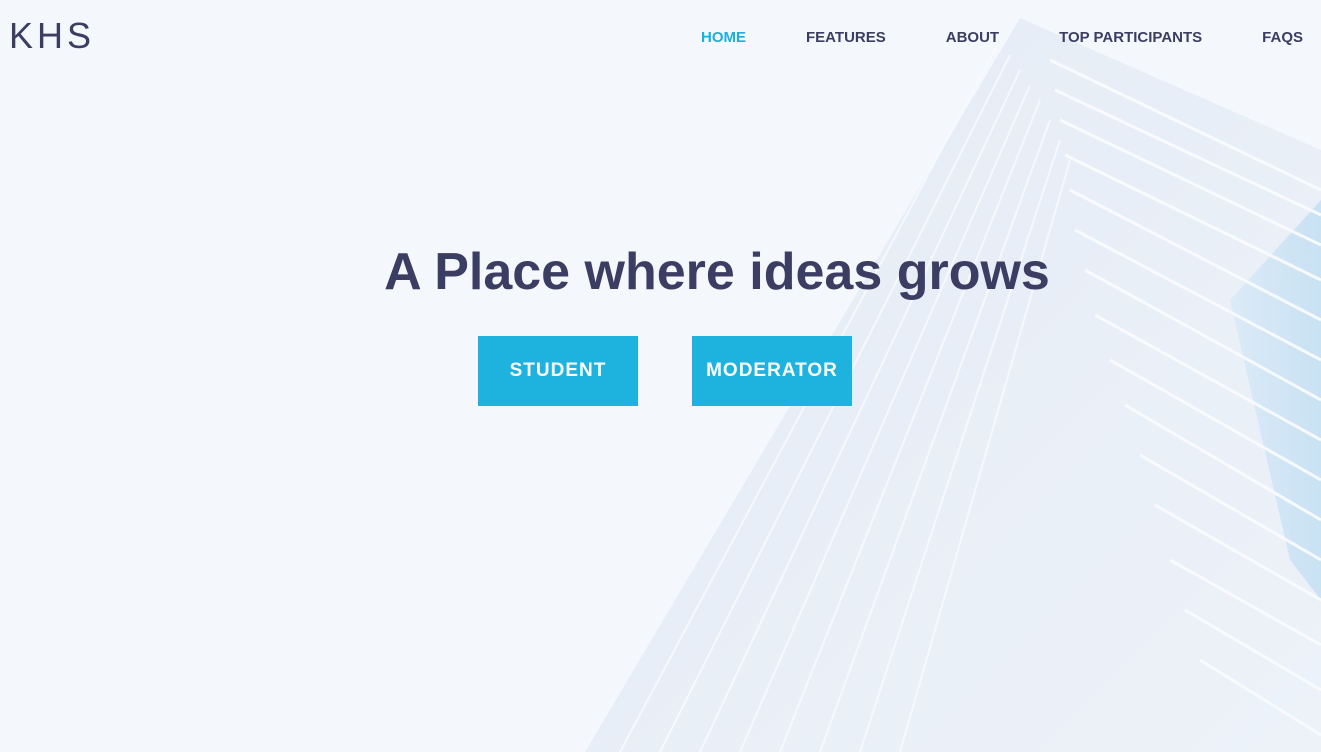 The image size is (1321, 752). What do you see at coordinates (558, 371) in the screenshot?
I see `student-button: STUDENT` at bounding box center [558, 371].